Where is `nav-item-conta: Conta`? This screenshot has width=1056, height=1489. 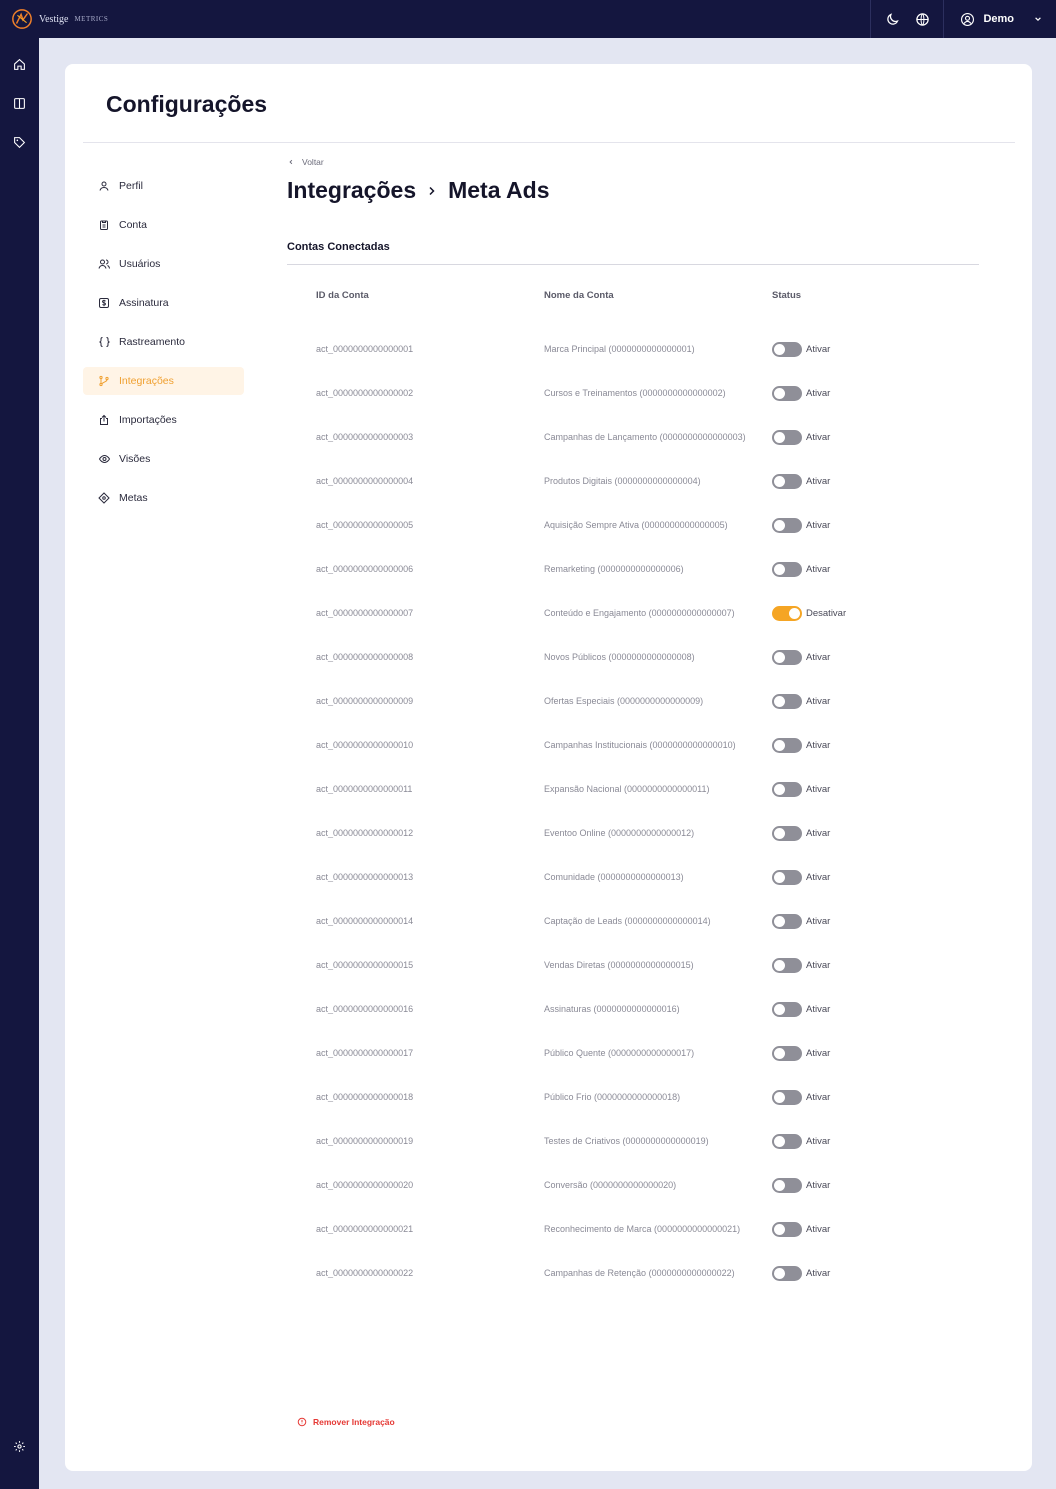 nav-item-conta: Conta is located at coordinates (163, 225).